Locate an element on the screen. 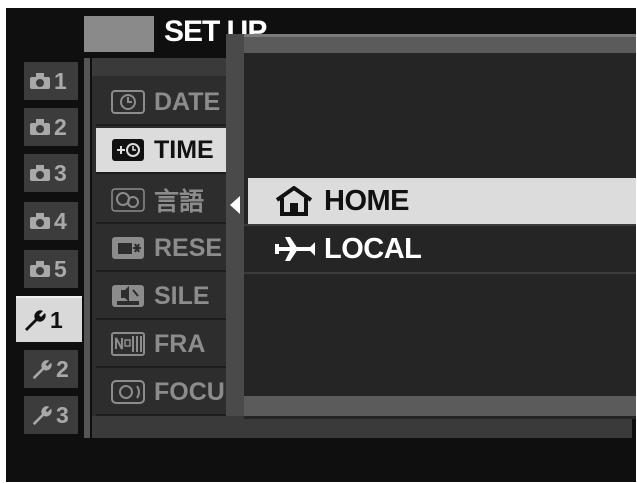 The height and width of the screenshot is (483, 637). tab-shooting-2: 2 is located at coordinates (51, 127).